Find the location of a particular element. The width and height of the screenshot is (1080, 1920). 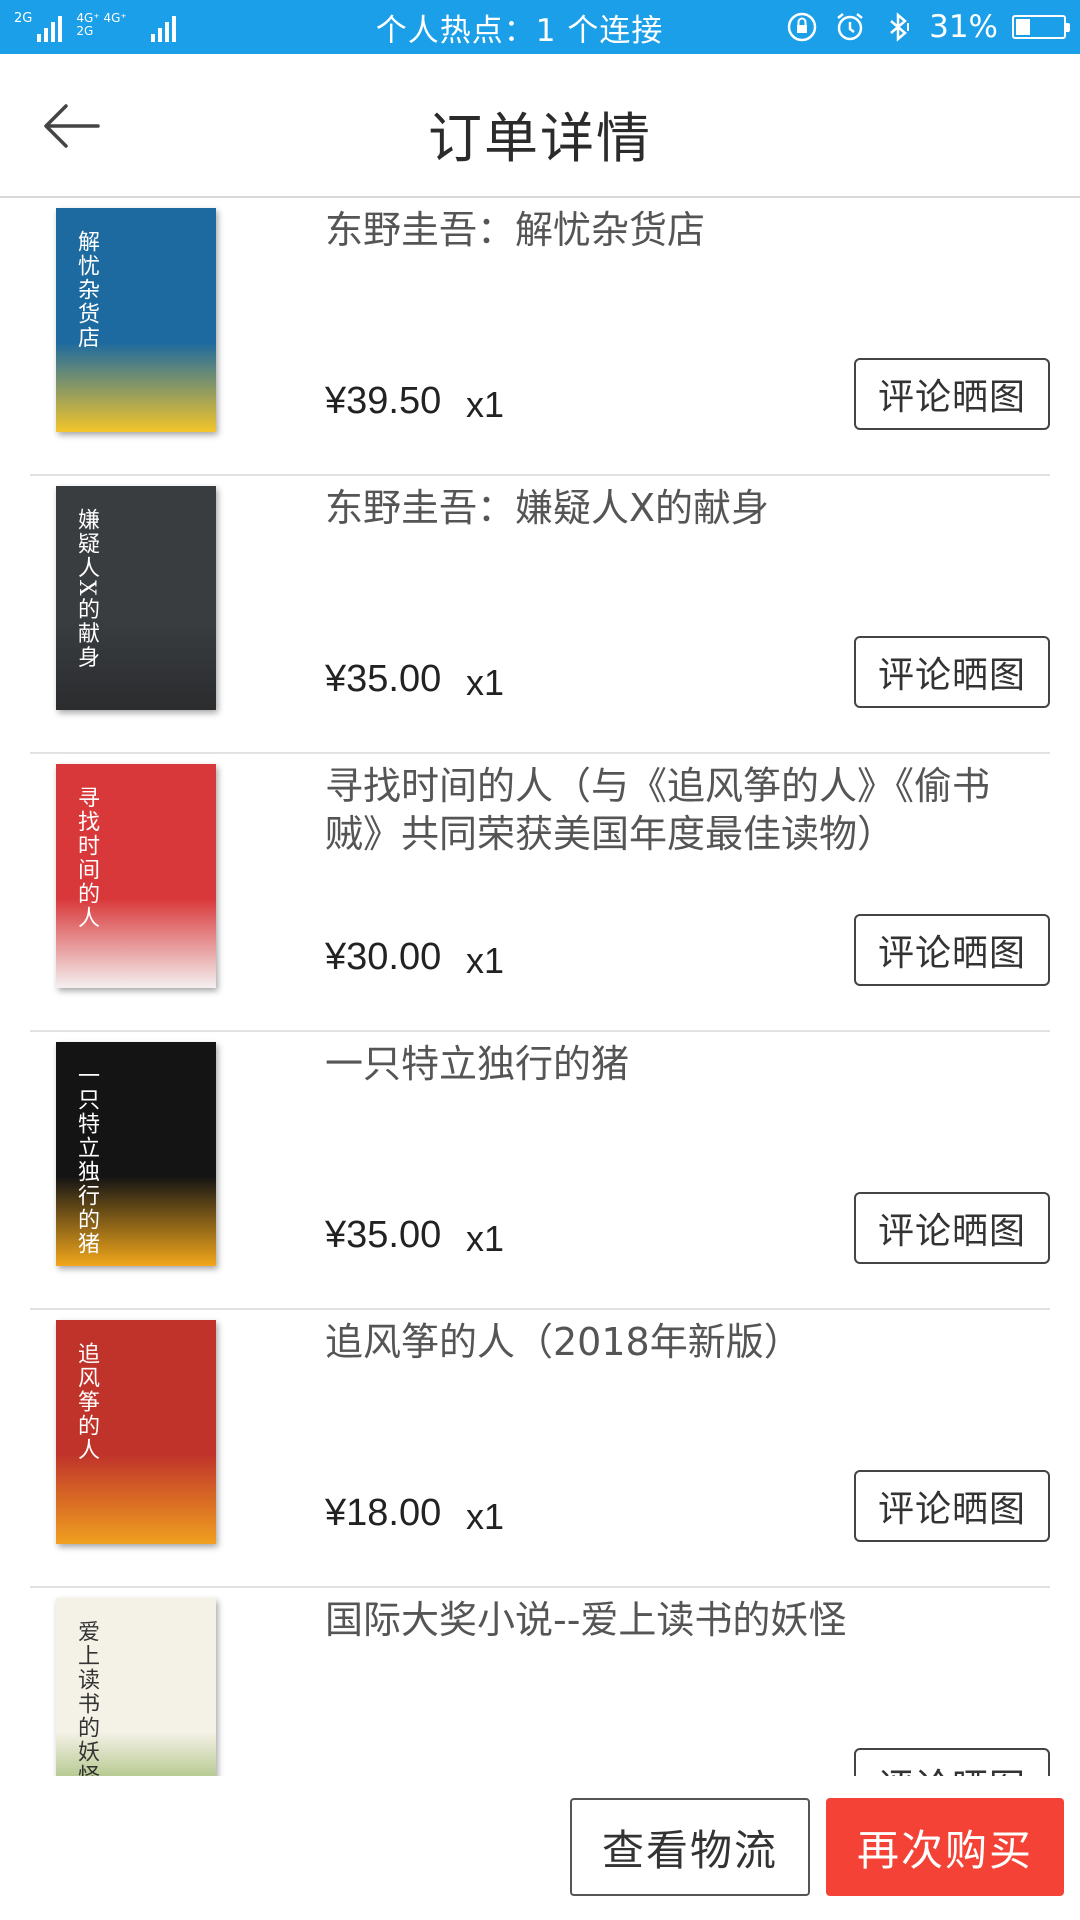

status-bar: 2G 4G⁺ 4G⁺ 2G 个人热点：1 个连接 31% is located at coordinates (540, 27).